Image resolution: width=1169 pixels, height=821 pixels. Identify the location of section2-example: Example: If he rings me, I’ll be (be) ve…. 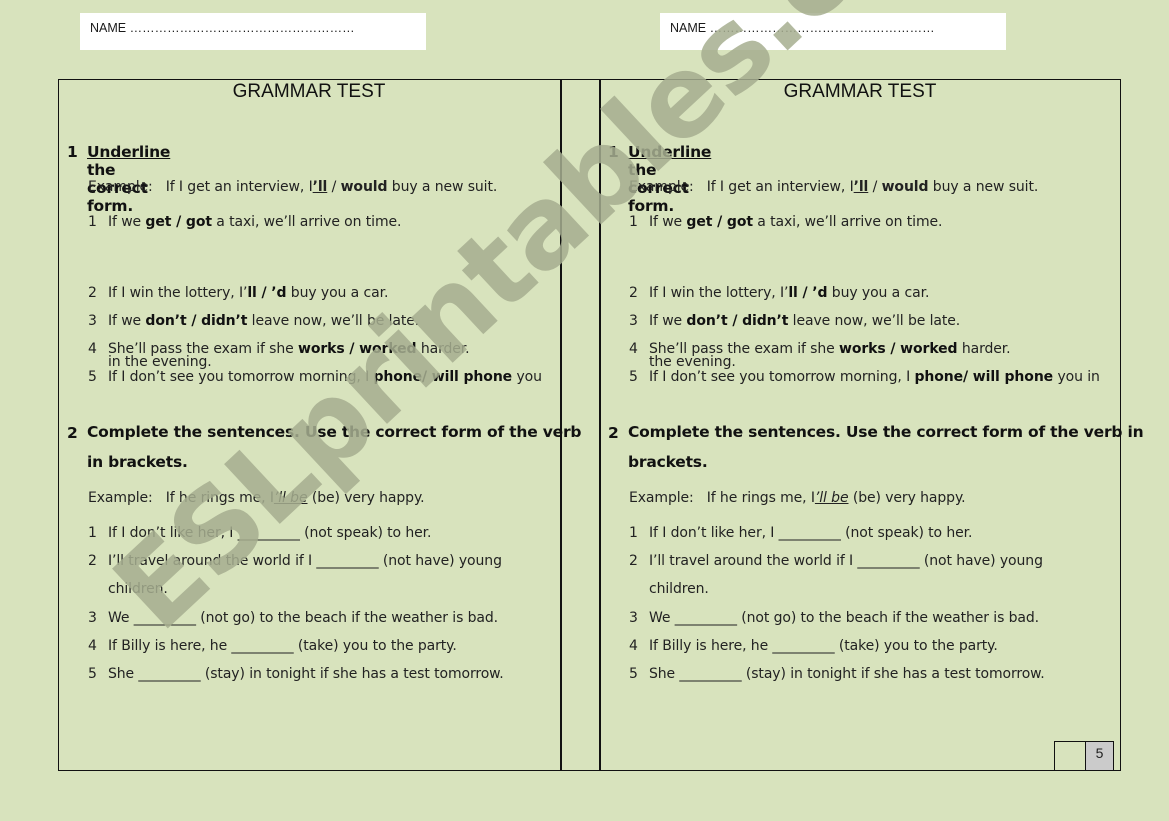
(256, 498).